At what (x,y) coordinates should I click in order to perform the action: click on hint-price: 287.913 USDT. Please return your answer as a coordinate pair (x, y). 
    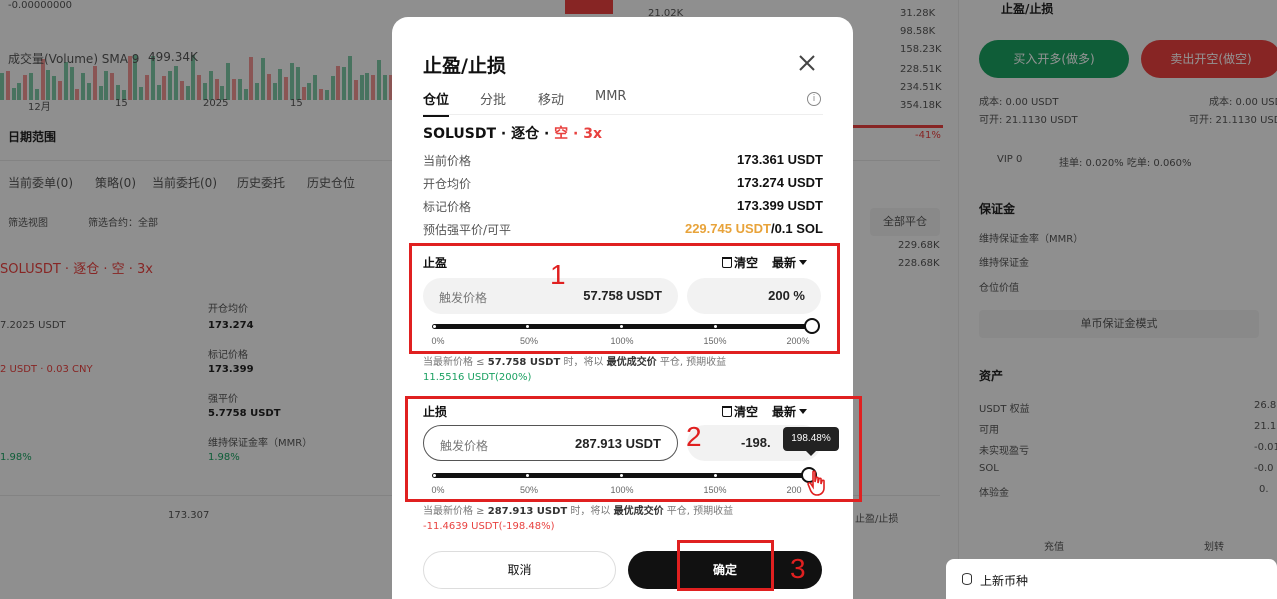
    Looking at the image, I should click on (527, 511).